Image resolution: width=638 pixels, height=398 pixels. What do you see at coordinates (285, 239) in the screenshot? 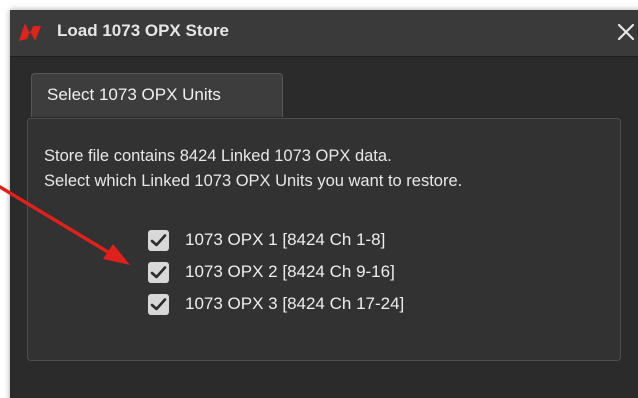
I see `unit-label: 1073 OPX 1 [8424 Ch 1-8]` at bounding box center [285, 239].